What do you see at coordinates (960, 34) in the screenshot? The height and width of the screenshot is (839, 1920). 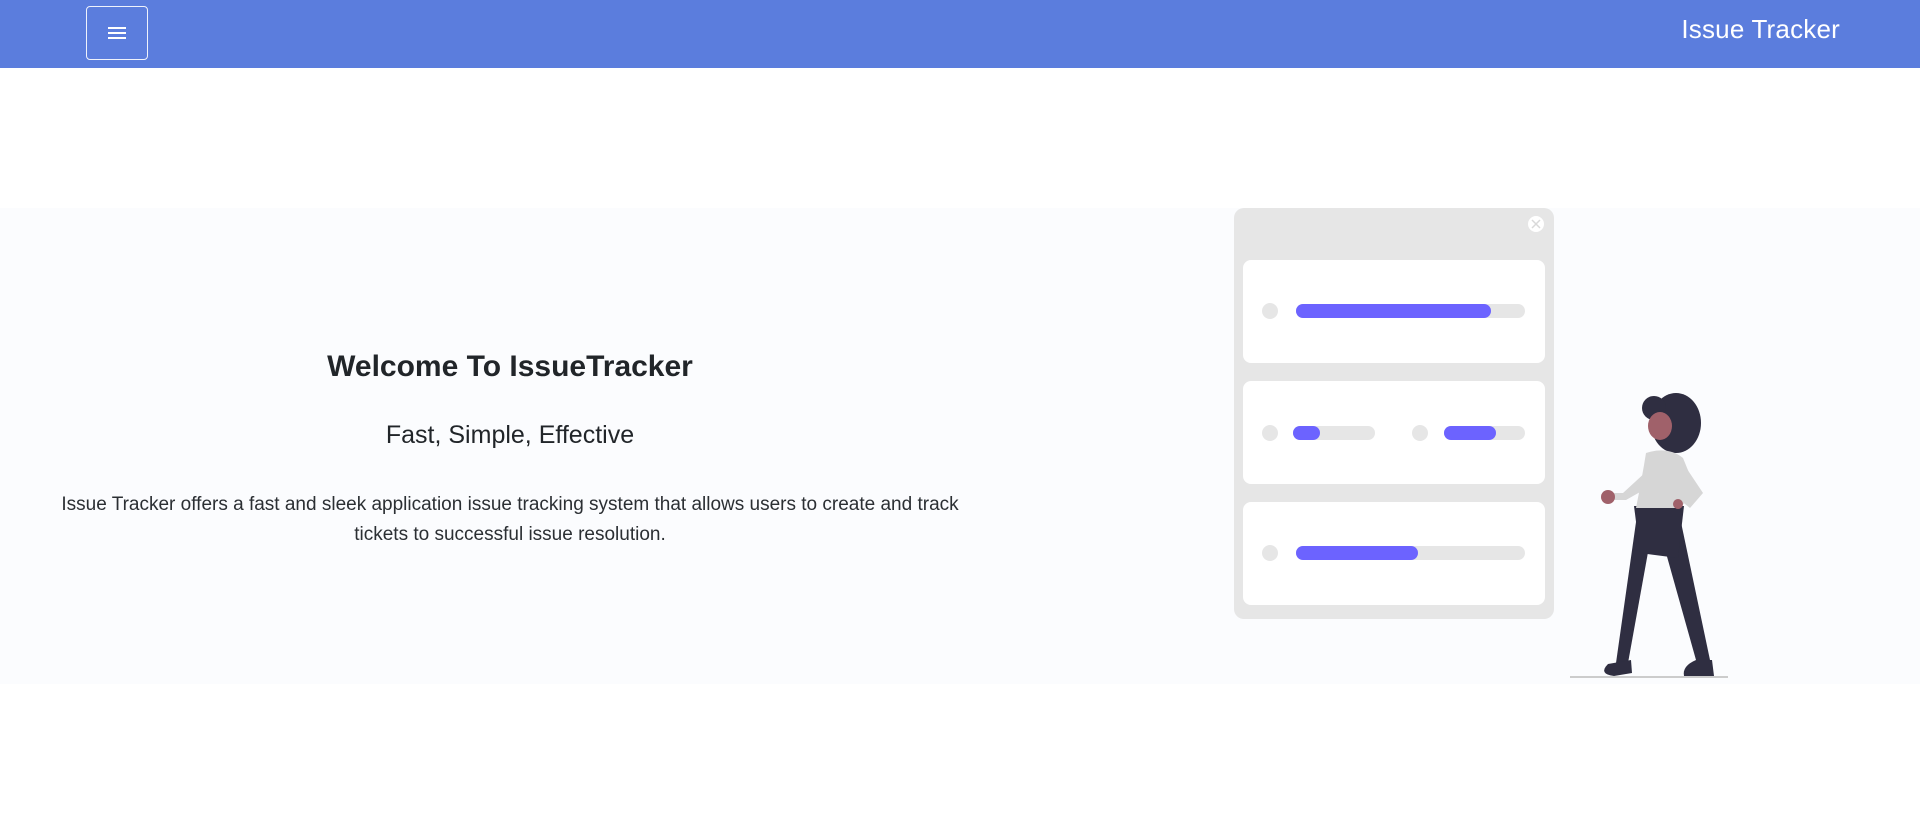 I see `navbar: Issue Tracker` at bounding box center [960, 34].